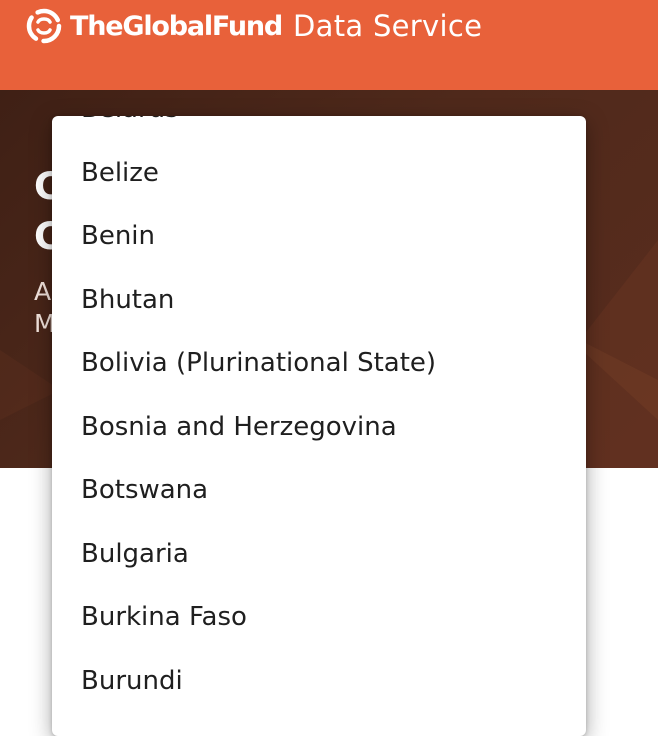 The image size is (658, 736). Describe the element at coordinates (176, 26) in the screenshot. I see `logo-brand-text: TheGlobalFund` at that location.